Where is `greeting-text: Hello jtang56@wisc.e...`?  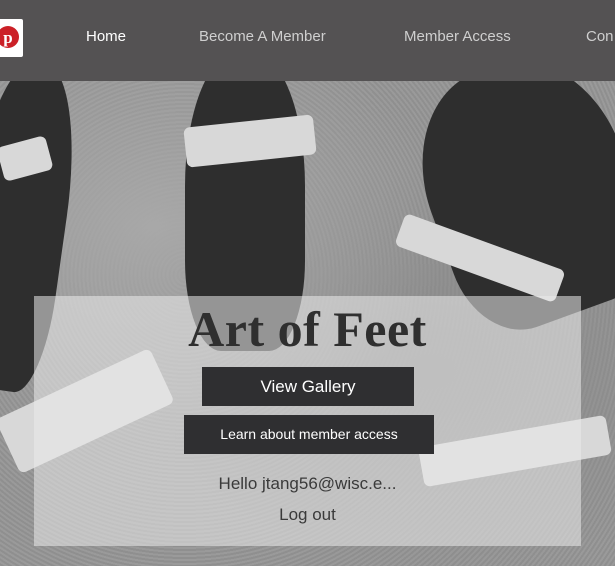
greeting-text: Hello jtang56@wisc.e... is located at coordinates (307, 483).